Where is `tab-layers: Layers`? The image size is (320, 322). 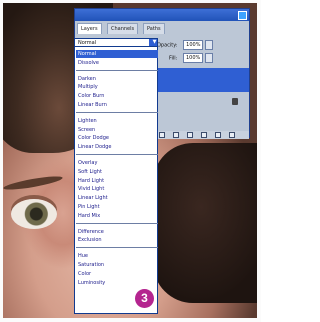 tab-layers: Layers is located at coordinates (89, 28).